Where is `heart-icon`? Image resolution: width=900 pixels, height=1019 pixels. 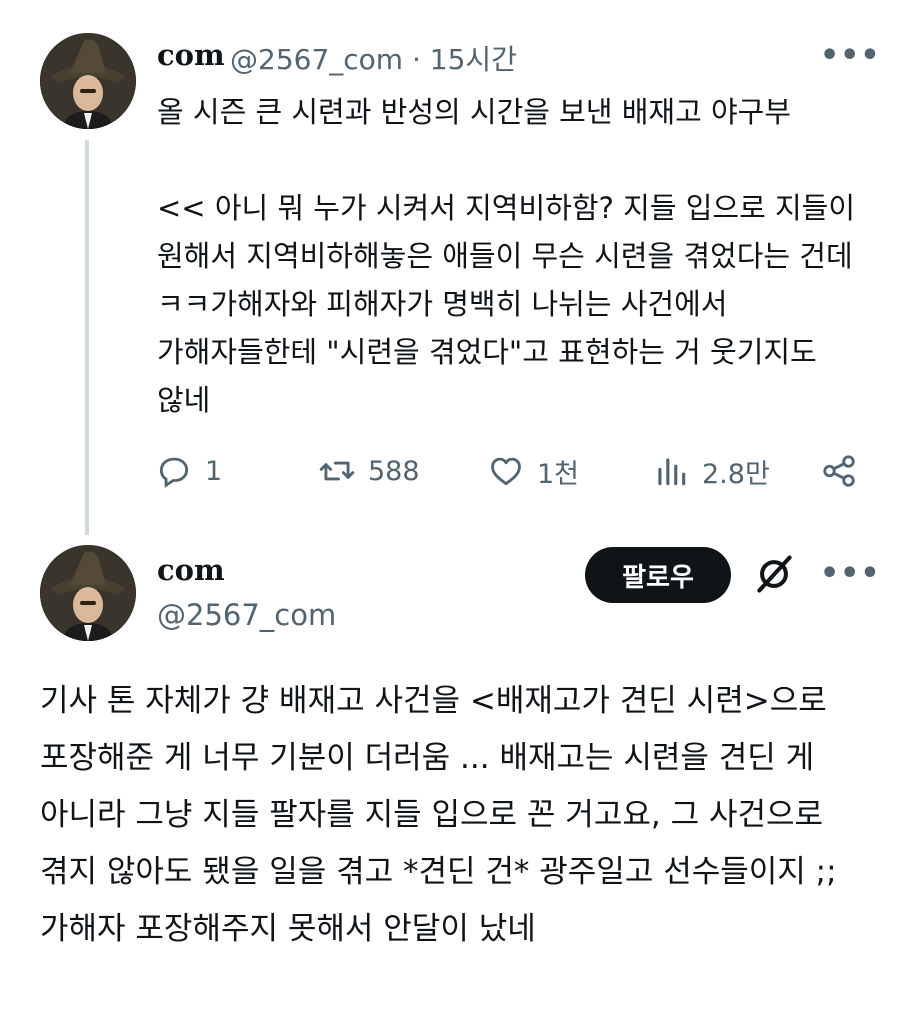 heart-icon is located at coordinates (506, 471).